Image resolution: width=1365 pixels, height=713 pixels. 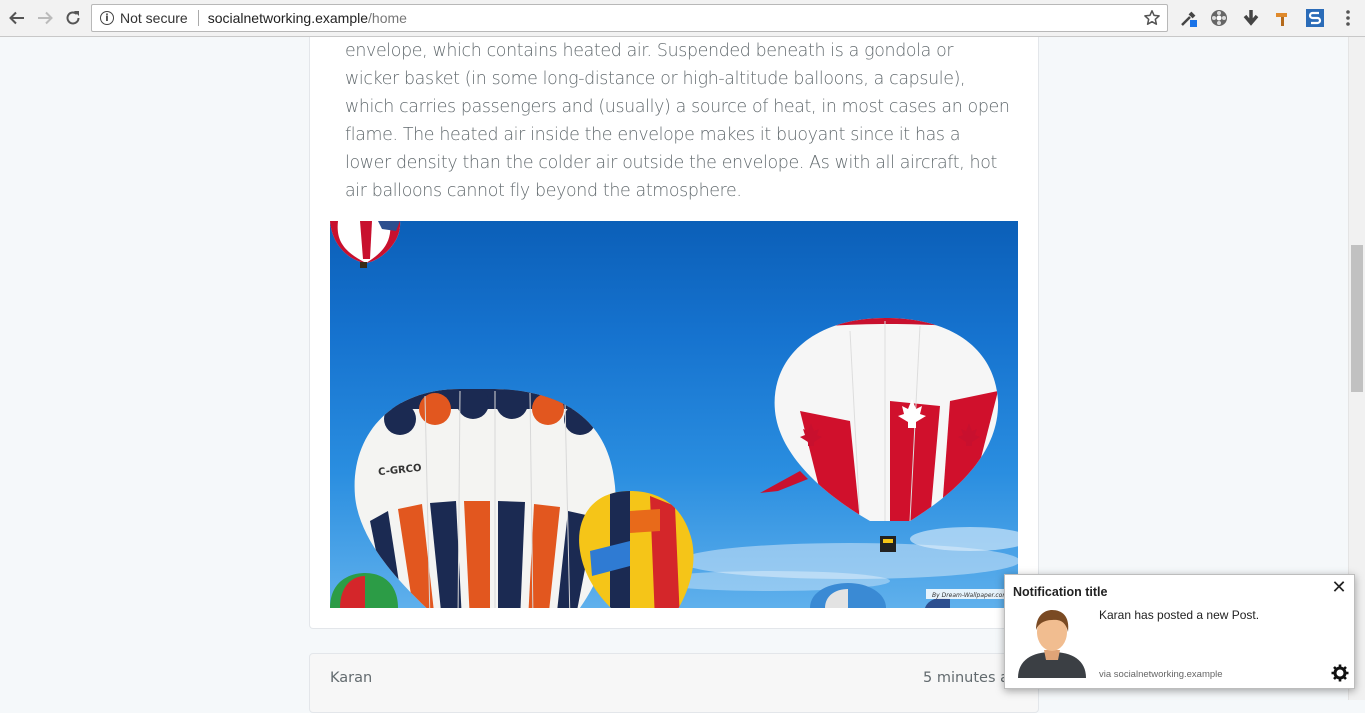 I want to click on next-post-card: Karan 5 minutes ago, so click(x=674, y=683).